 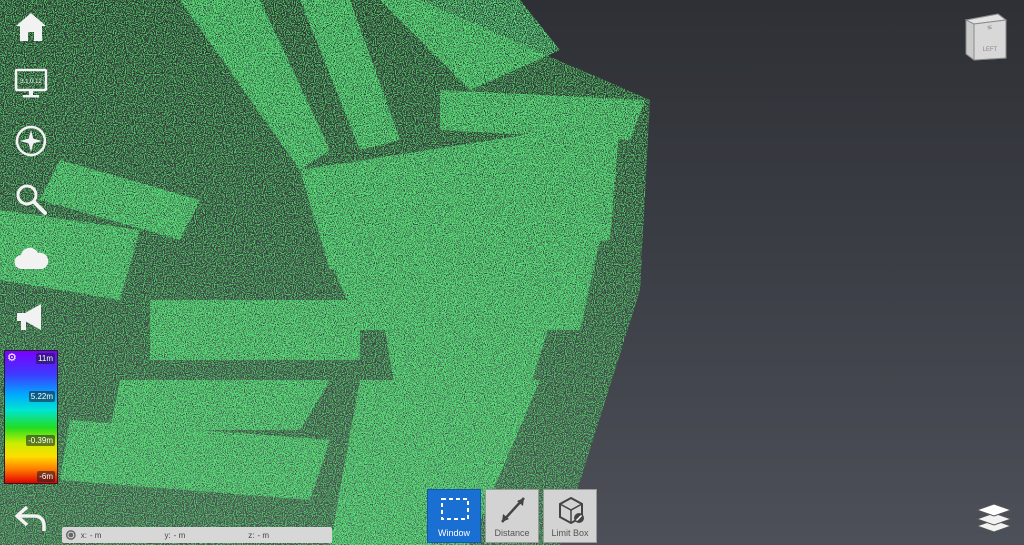 I want to click on coord-z: z: - m, so click(x=259, y=535).